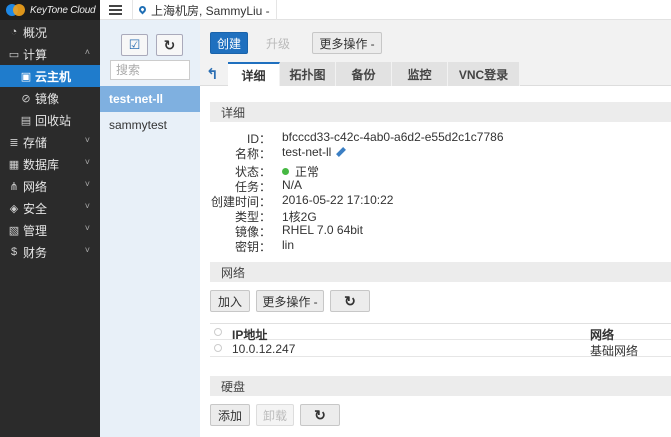 Image resolution: width=671 pixels, height=437 pixels. I want to click on list-toolbar: ☑ ↻, so click(150, 52).